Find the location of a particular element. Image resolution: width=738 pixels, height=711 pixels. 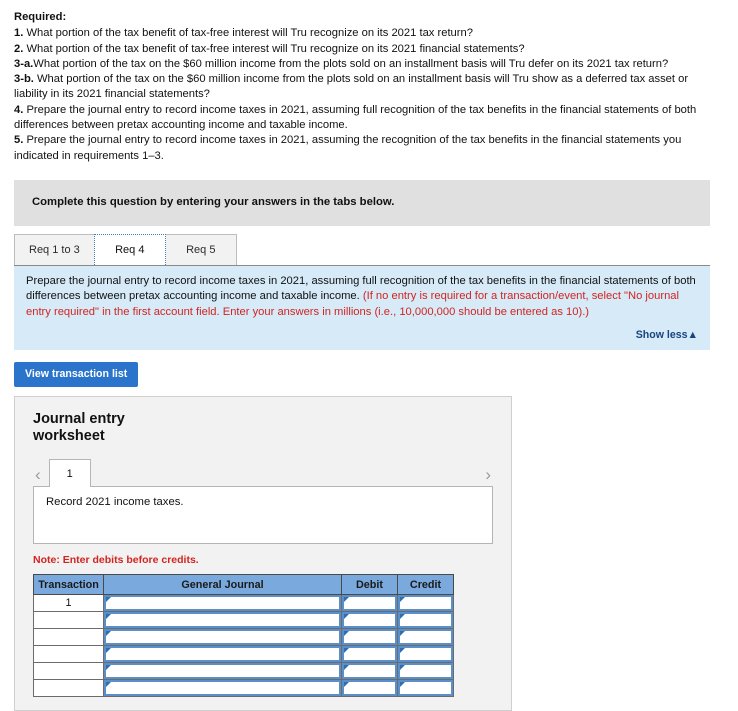

tab-req-5: Req 5 is located at coordinates (200, 249).